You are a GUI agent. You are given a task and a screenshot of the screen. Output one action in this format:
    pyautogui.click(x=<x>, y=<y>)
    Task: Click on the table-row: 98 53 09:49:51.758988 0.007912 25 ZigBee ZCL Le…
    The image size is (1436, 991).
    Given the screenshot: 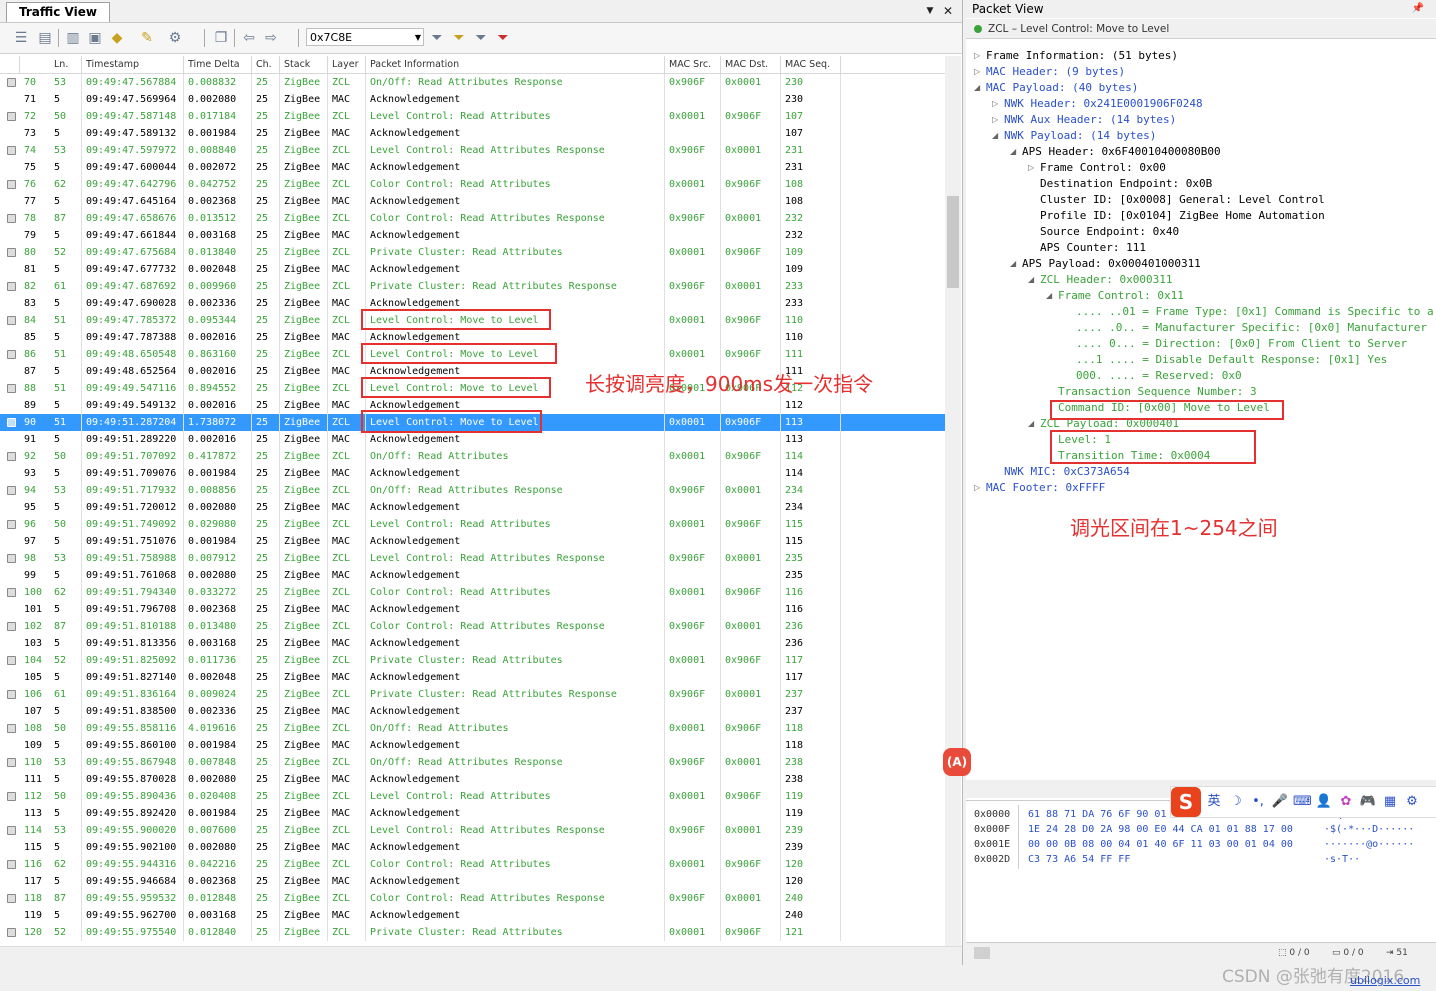 What is the action you would take?
    pyautogui.click(x=472, y=558)
    